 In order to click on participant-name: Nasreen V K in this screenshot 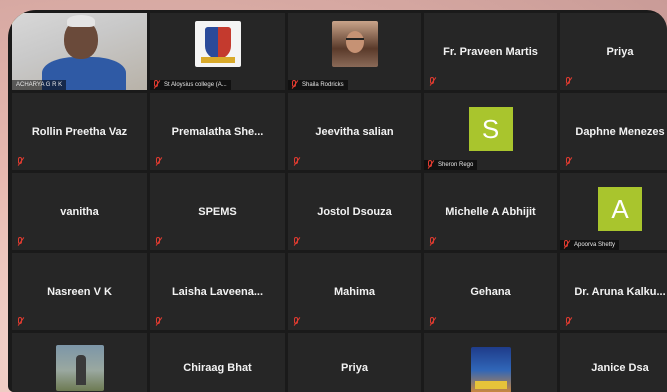, I will do `click(79, 291)`.